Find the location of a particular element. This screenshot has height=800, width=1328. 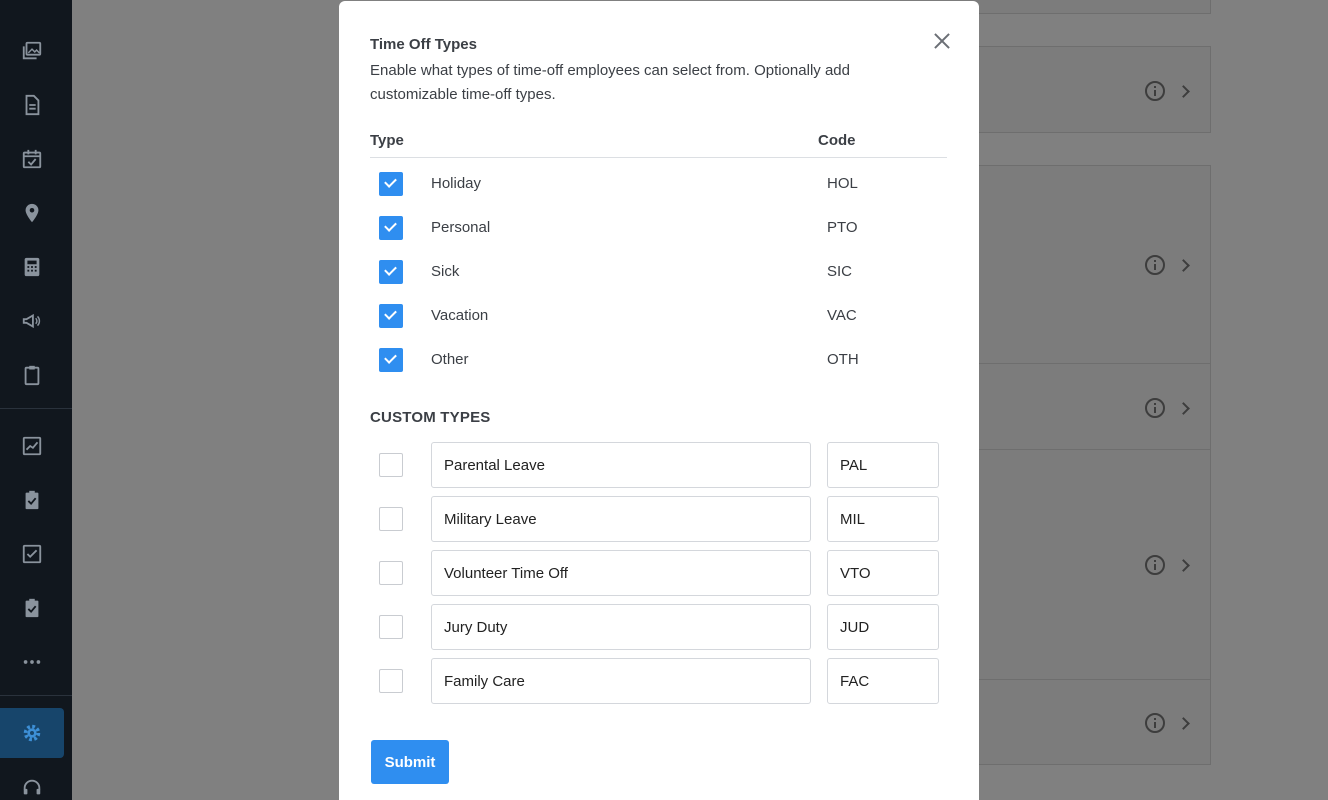

time-off-type-row: Personal PTO is located at coordinates (658, 228).